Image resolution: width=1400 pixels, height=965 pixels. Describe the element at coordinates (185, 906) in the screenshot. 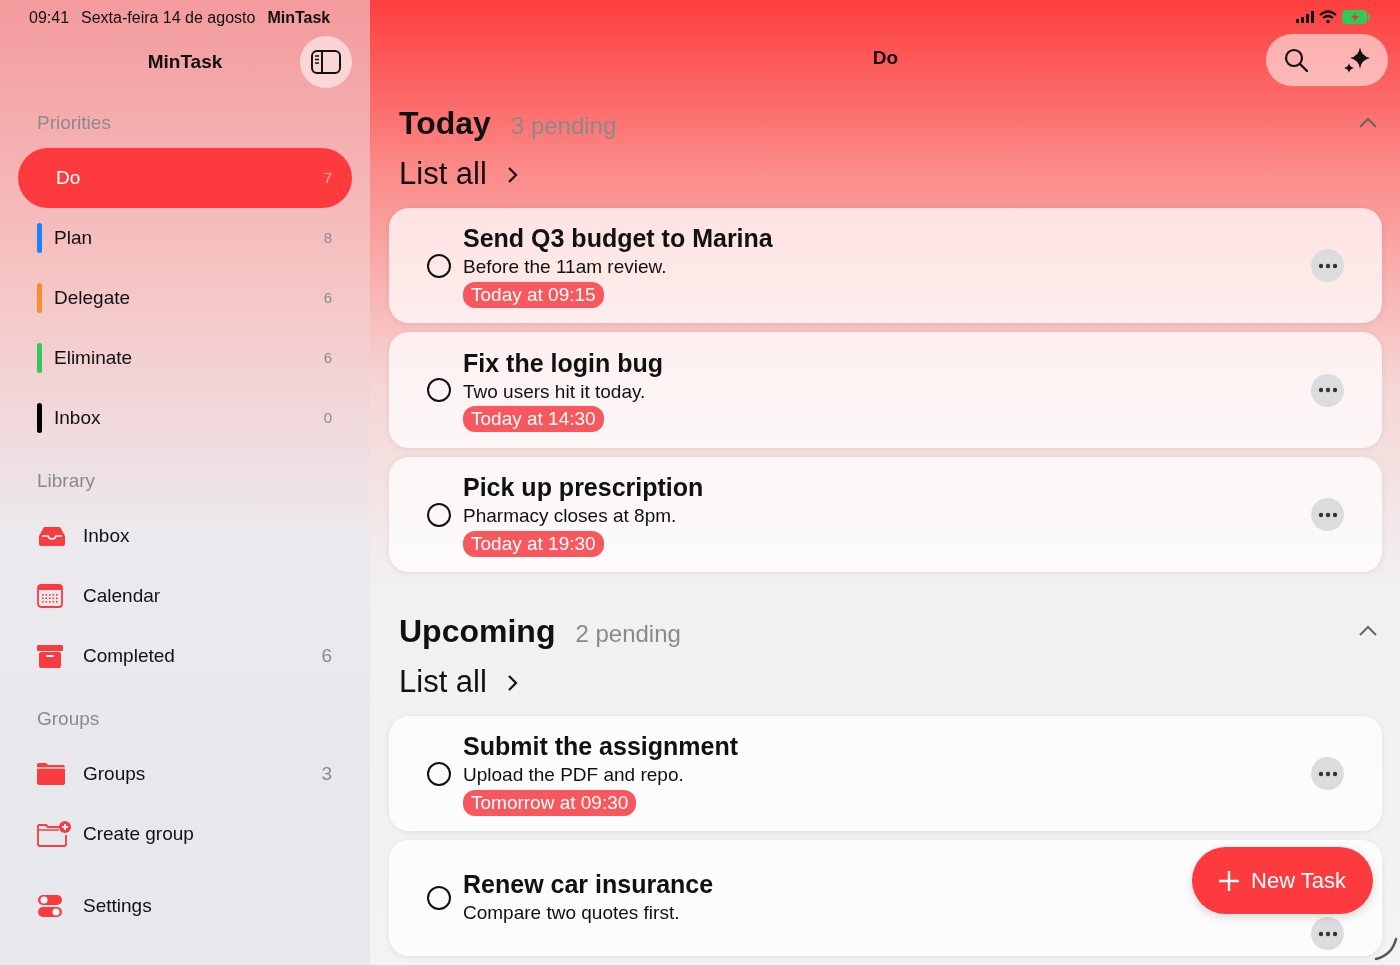

I see `settings-item: Settings` at that location.